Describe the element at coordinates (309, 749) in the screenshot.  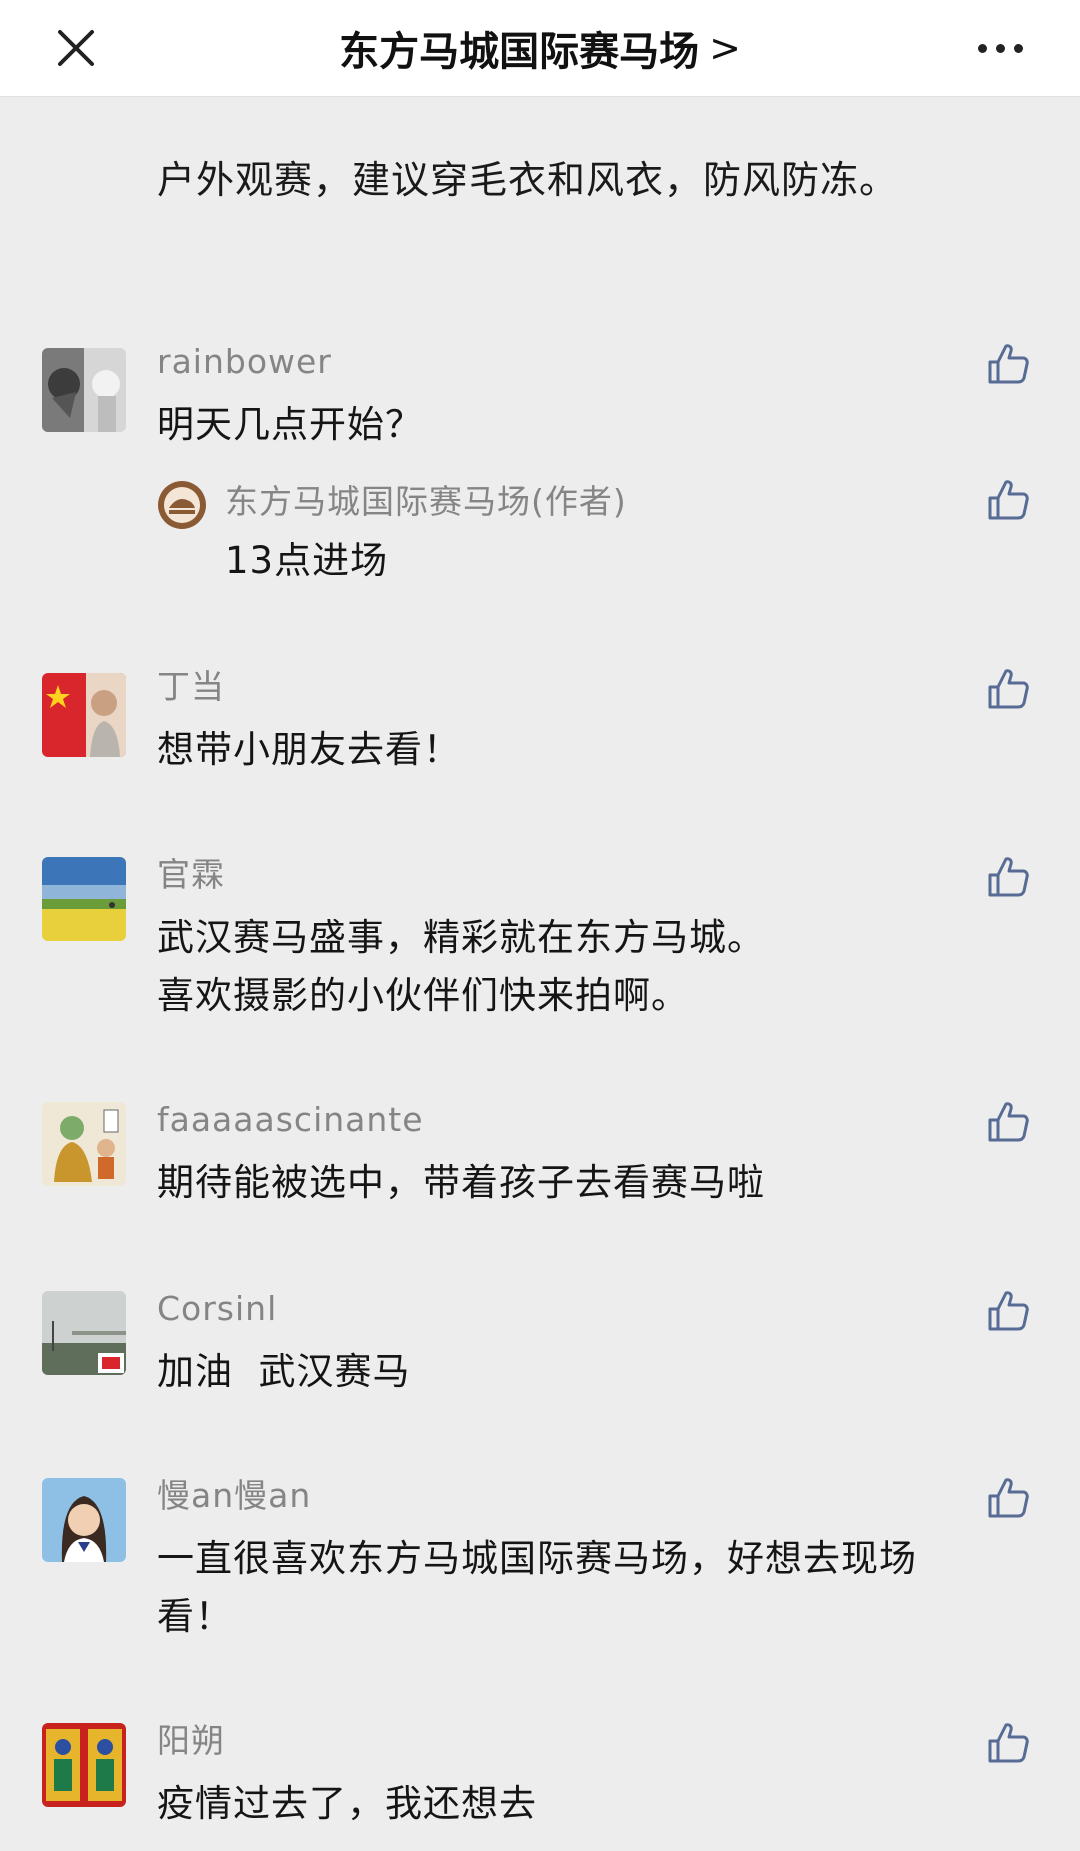
I see `comment-text: 想带小朋友去看！` at that location.